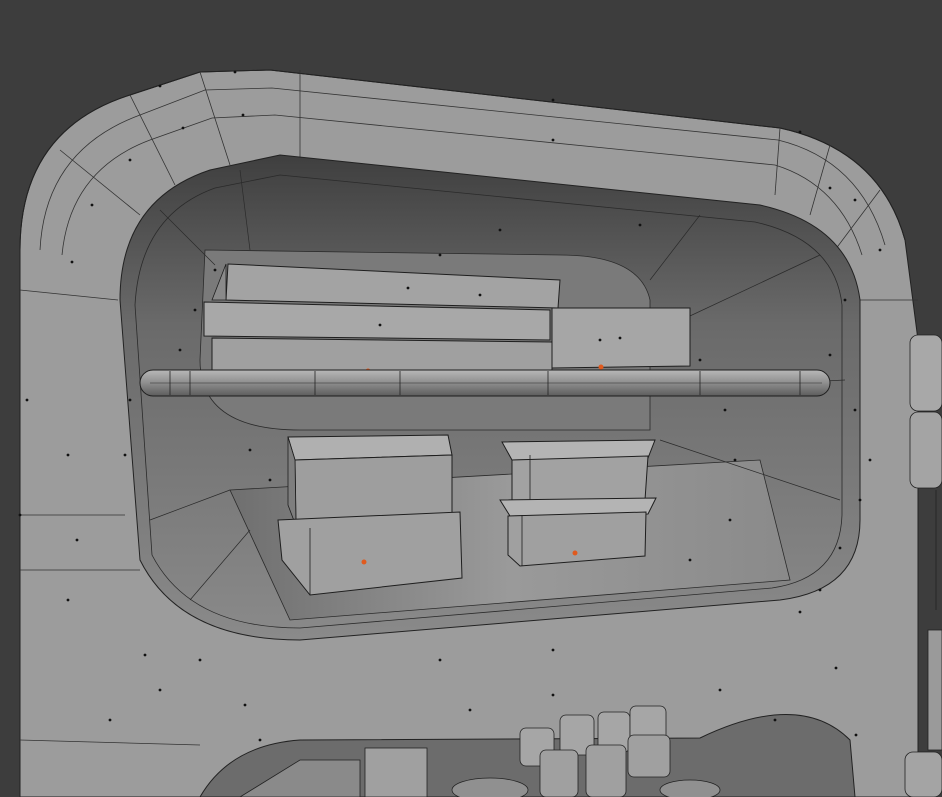 This screenshot has height=797, width=942. What do you see at coordinates (370, 480) in the screenshot?
I see `crate-lower-left-top` at bounding box center [370, 480].